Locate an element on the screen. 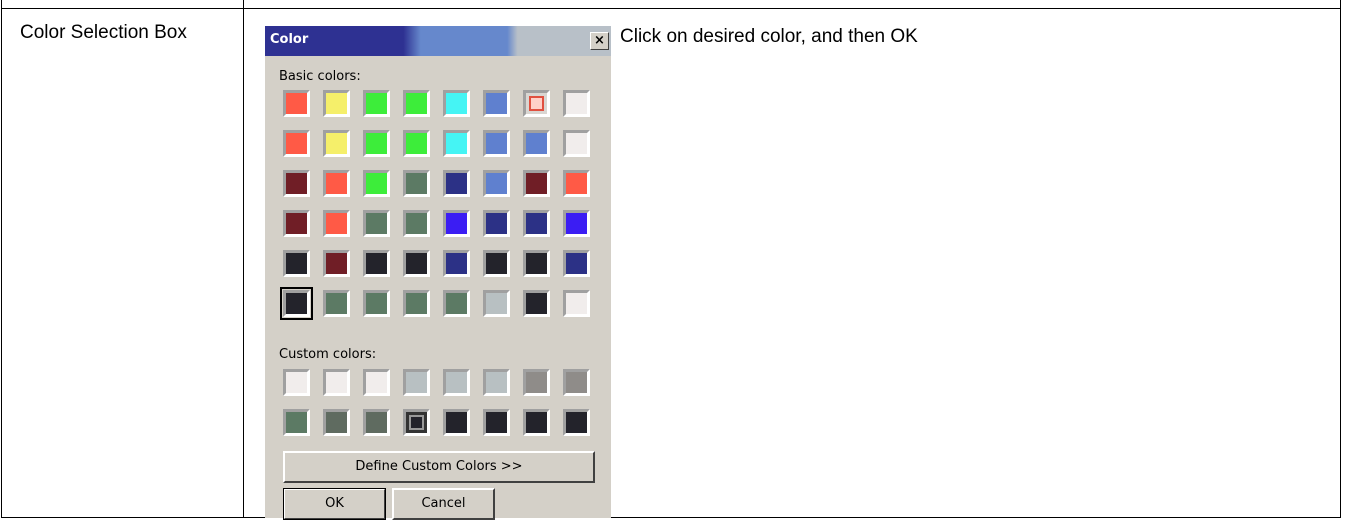 This screenshot has width=1346, height=520. close-button: × is located at coordinates (599, 41).